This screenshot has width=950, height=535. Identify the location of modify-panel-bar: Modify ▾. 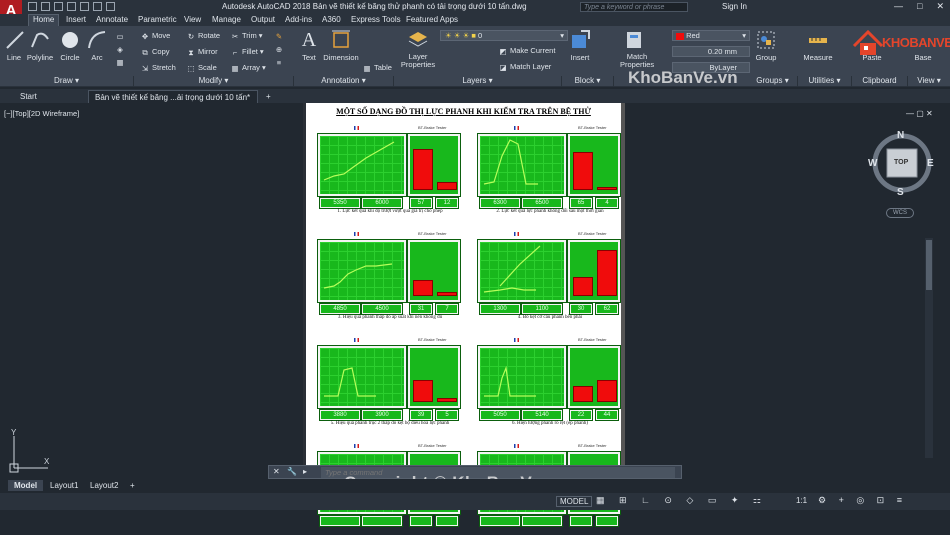
(214, 81).